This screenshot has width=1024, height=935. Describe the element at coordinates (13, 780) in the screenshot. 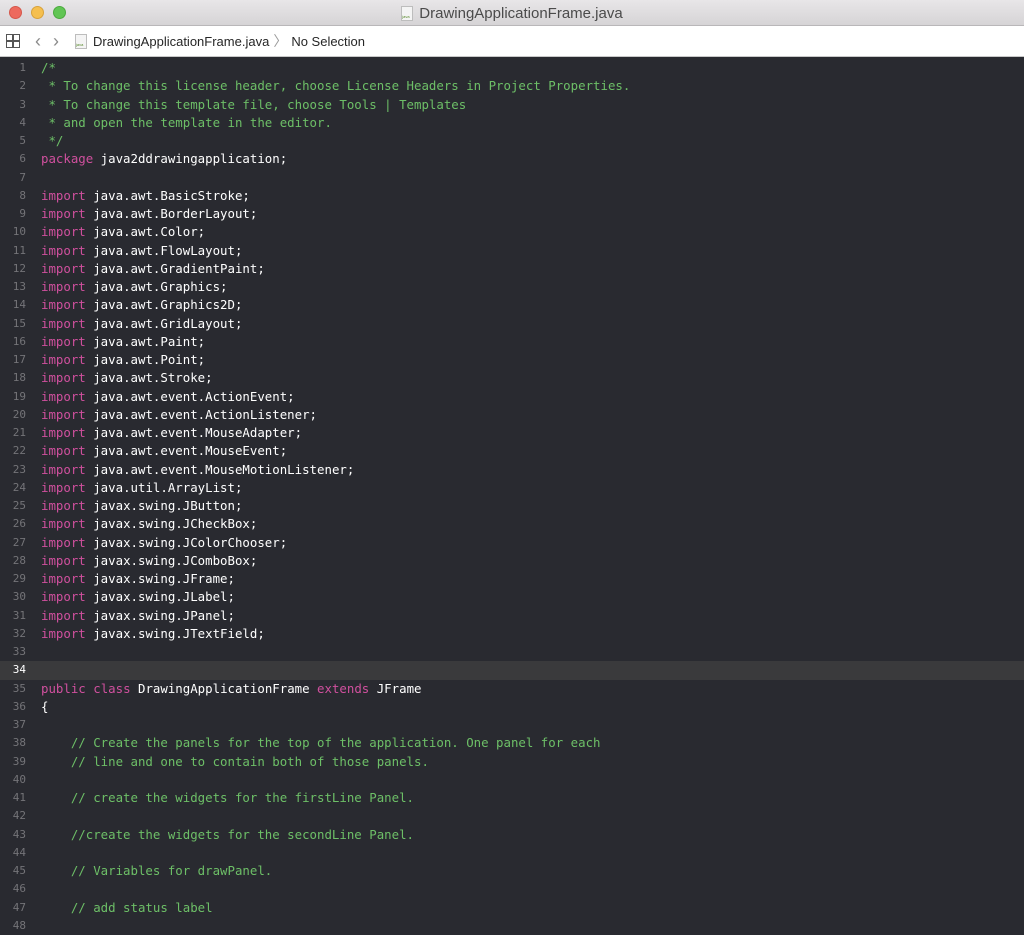

I see `line-number: 40` at that location.